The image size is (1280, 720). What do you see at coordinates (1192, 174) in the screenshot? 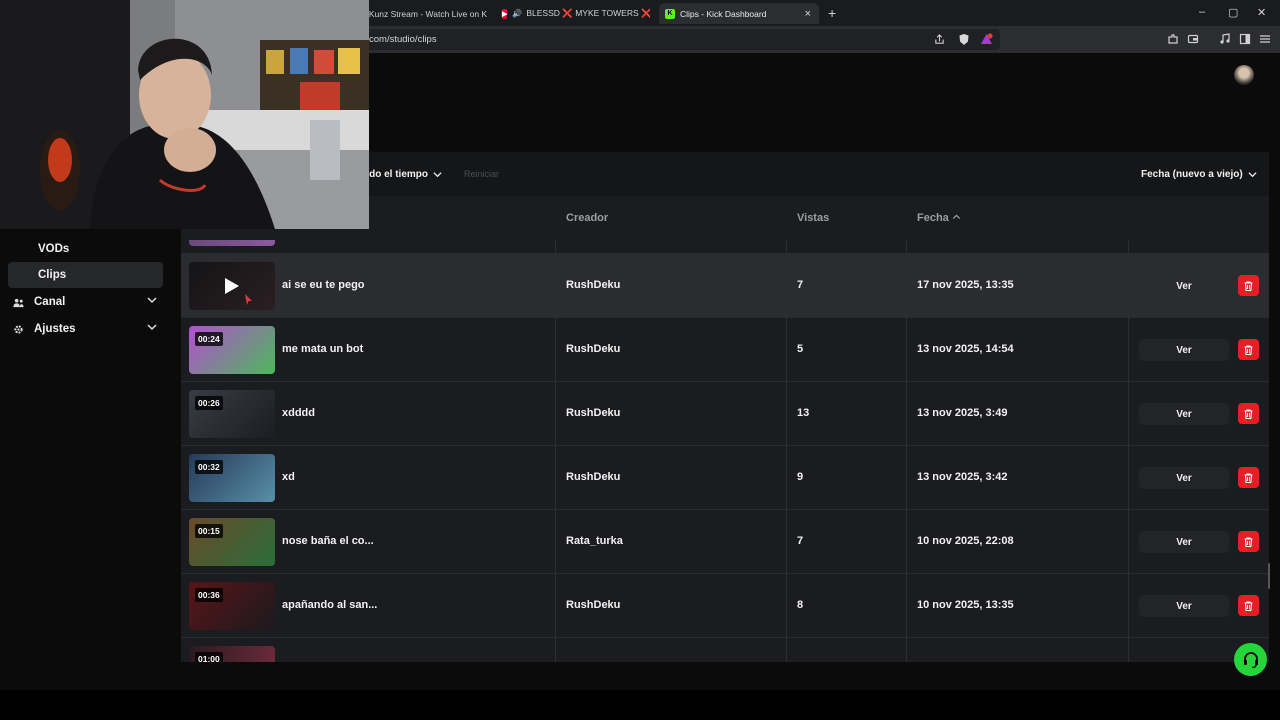
I see `sort-label: Fecha (nuevo a viejo)` at bounding box center [1192, 174].